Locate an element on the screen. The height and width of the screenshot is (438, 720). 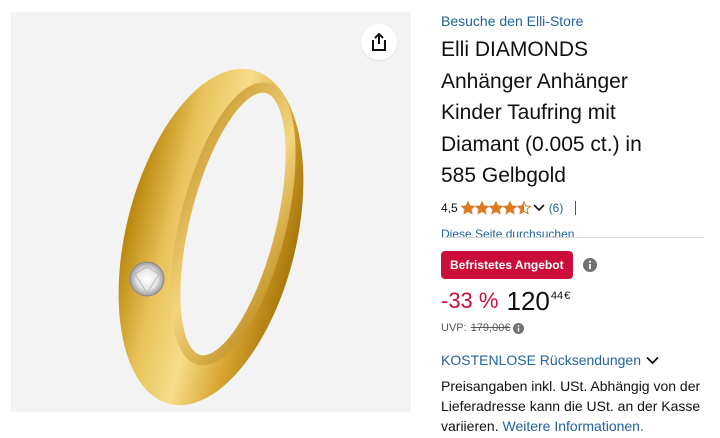
rating-row: 4,5 (6) is located at coordinates (576, 208).